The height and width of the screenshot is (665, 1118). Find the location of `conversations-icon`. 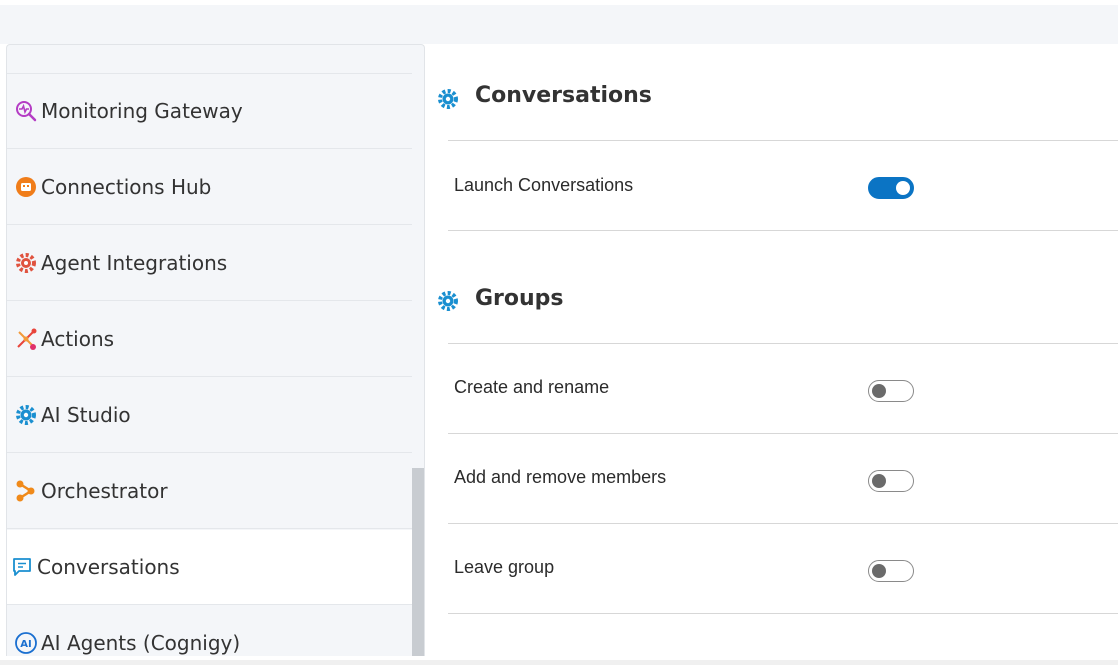

conversations-icon is located at coordinates (22, 567).